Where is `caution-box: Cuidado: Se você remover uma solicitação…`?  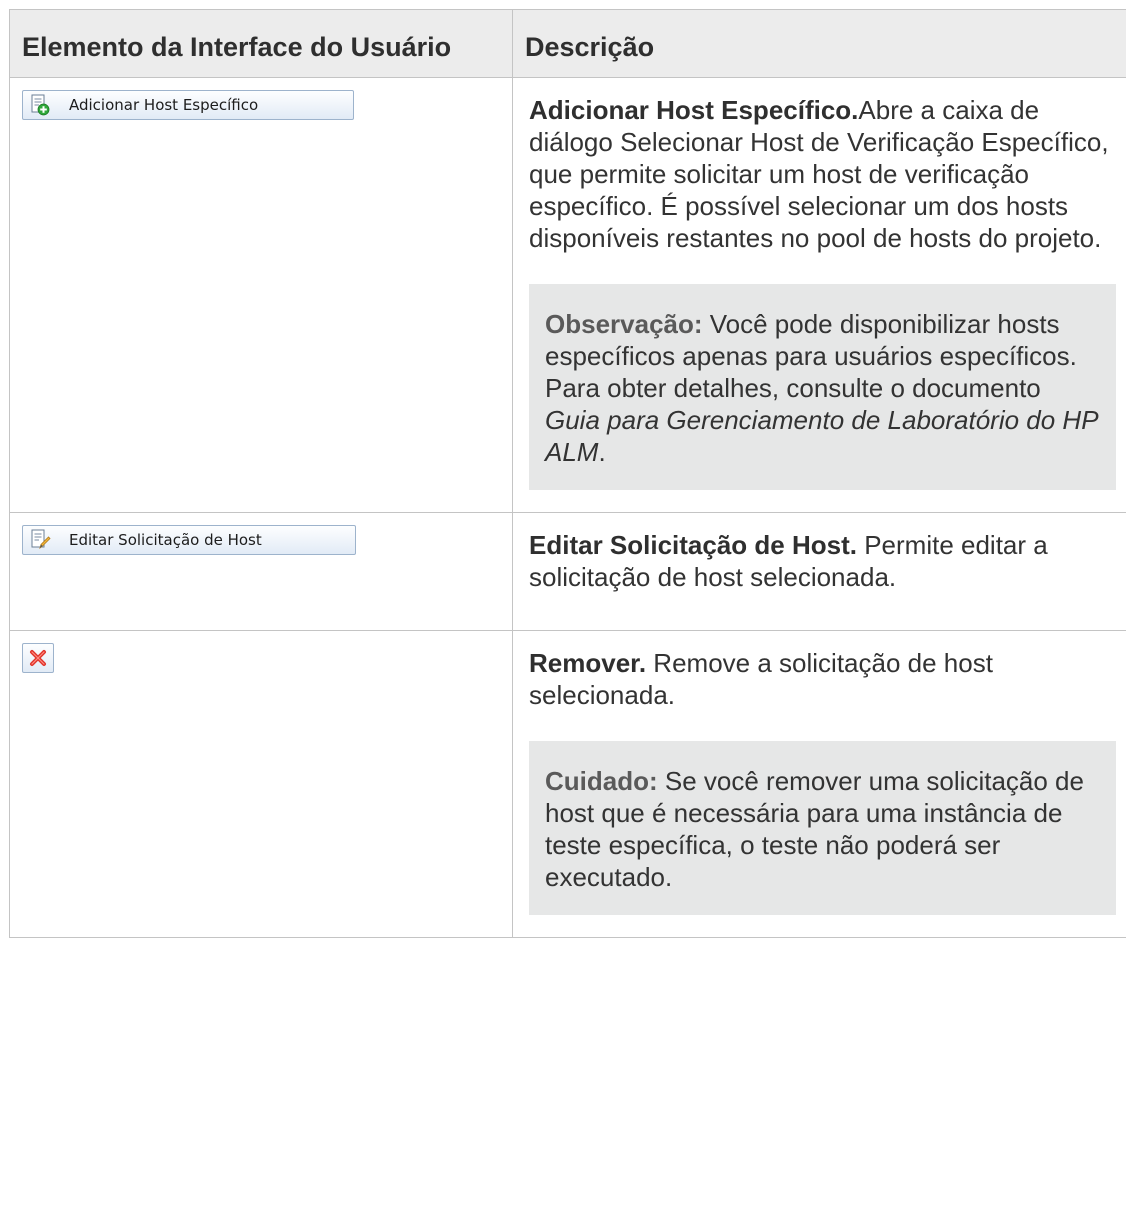
caution-box: Cuidado: Se você remover uma solicitação… is located at coordinates (822, 828).